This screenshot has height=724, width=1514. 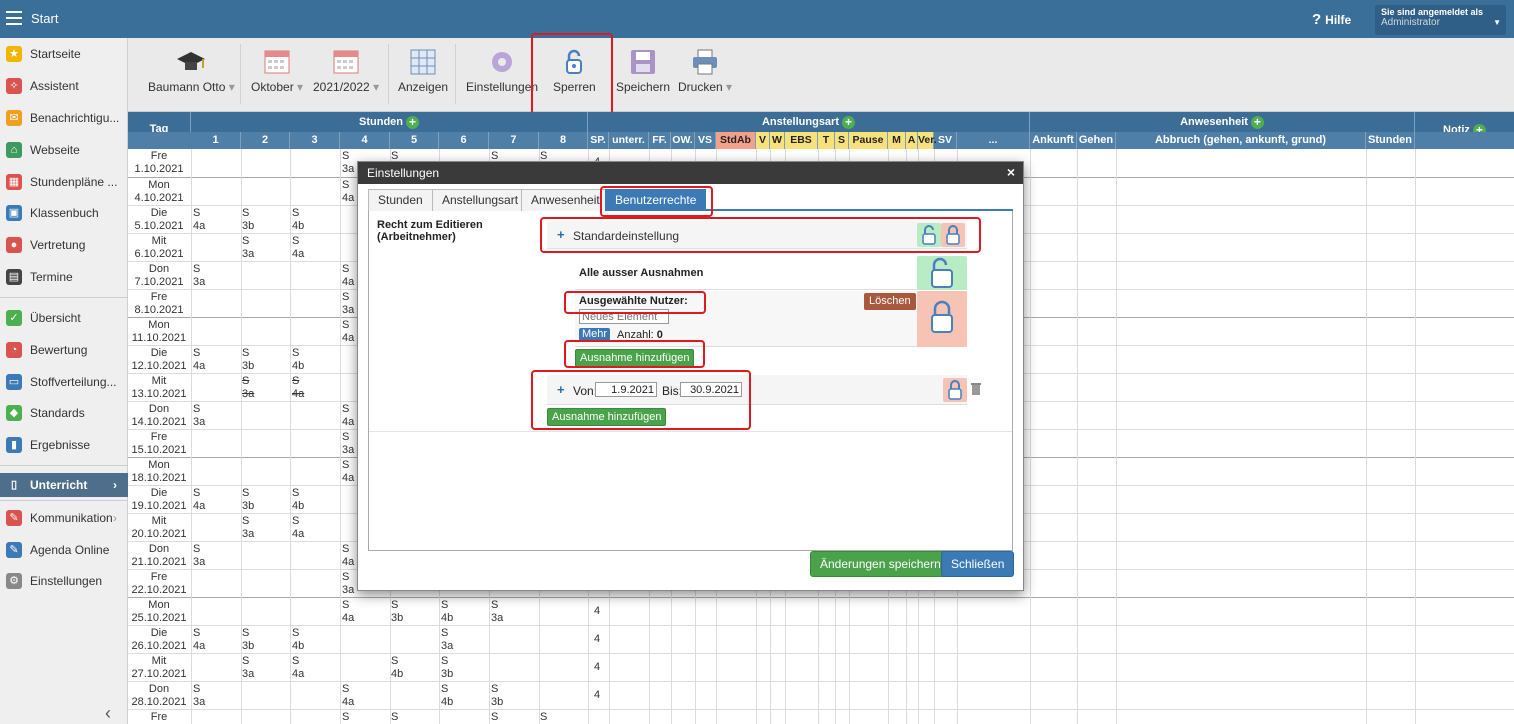 I want to click on save-button: Speichern, so click(x=643, y=71).